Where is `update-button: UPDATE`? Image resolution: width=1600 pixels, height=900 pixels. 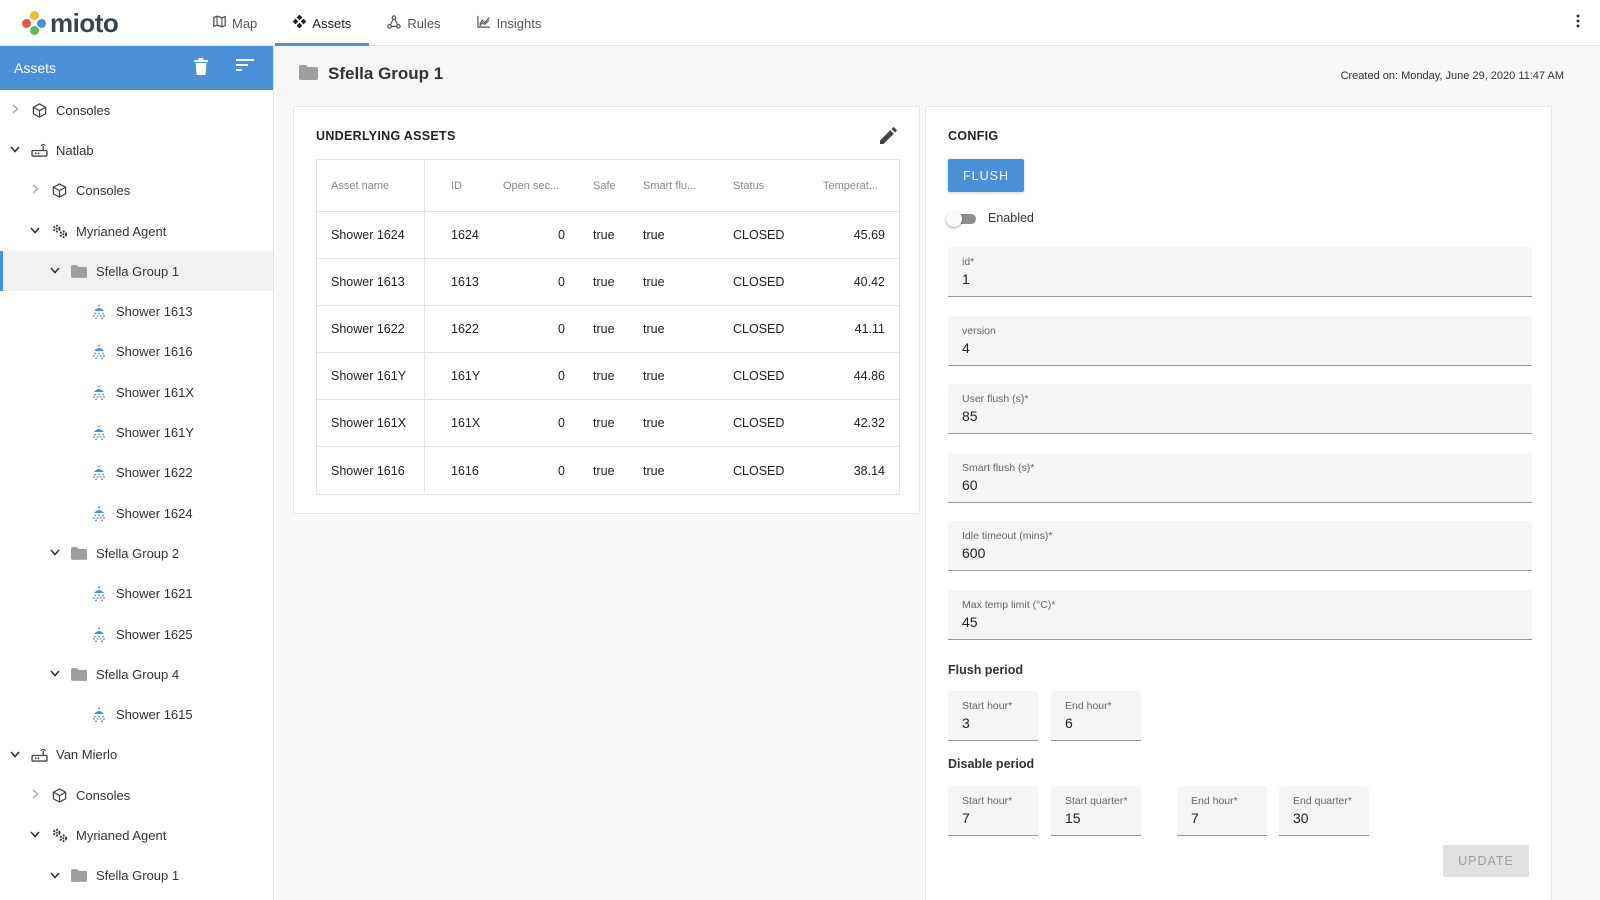 update-button: UPDATE is located at coordinates (1486, 861).